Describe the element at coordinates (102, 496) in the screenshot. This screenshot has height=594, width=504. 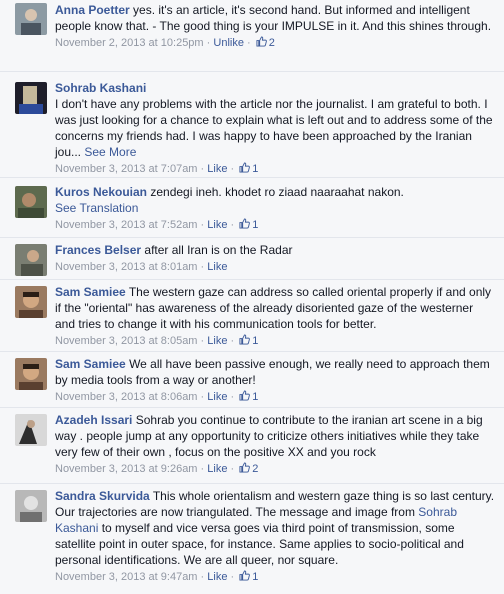
I see `comment-author: Sandra Skurvida` at that location.